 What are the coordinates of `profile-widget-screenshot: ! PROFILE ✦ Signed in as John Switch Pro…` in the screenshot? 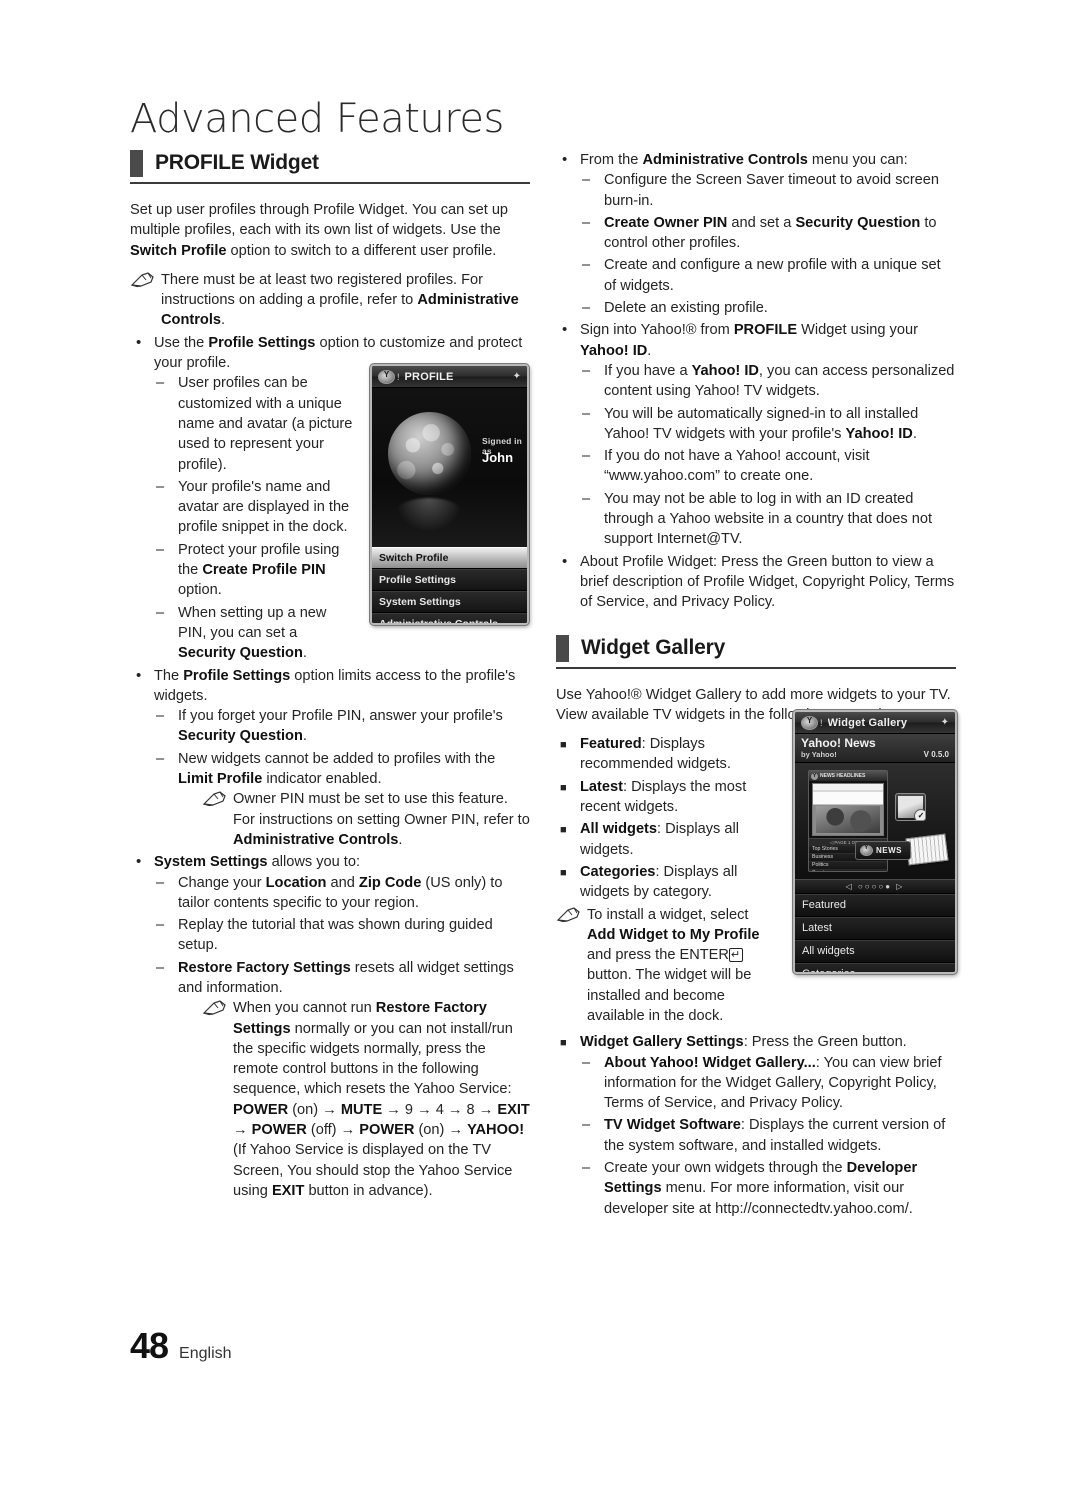 It's located at (449, 494).